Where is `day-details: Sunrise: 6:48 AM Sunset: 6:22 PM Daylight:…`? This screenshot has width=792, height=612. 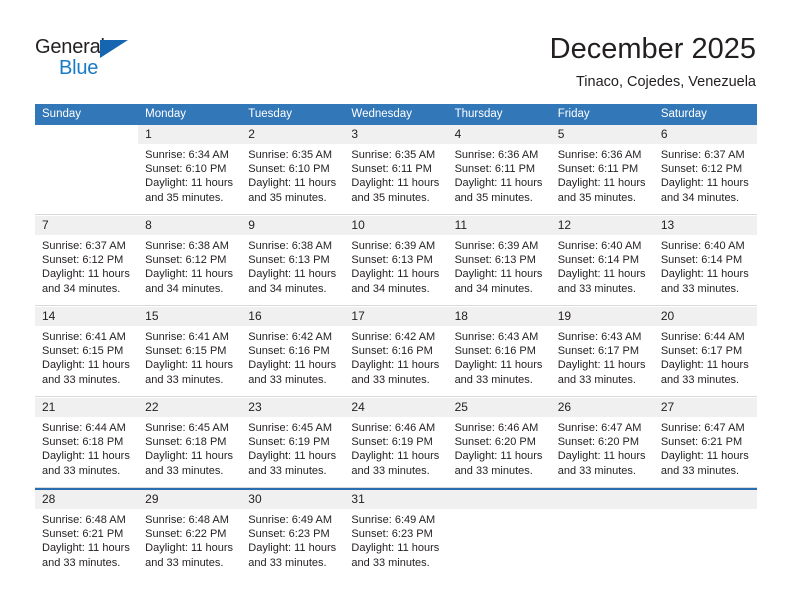 day-details: Sunrise: 6:48 AM Sunset: 6:22 PM Daylight:… is located at coordinates (189, 539).